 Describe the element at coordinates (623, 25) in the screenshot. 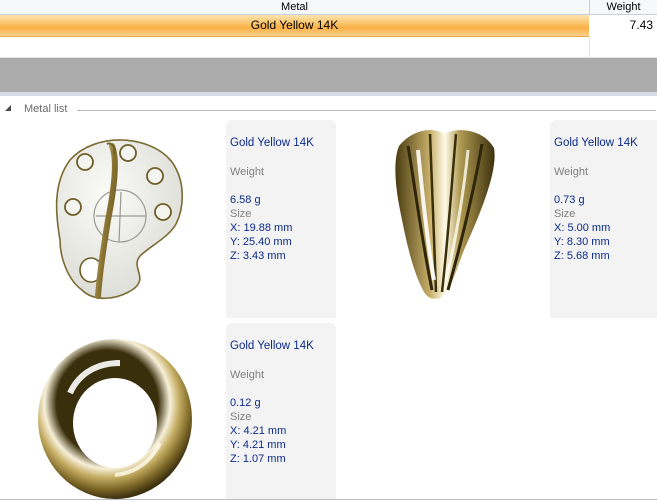

I see `row-weight-cell: 7.43` at that location.